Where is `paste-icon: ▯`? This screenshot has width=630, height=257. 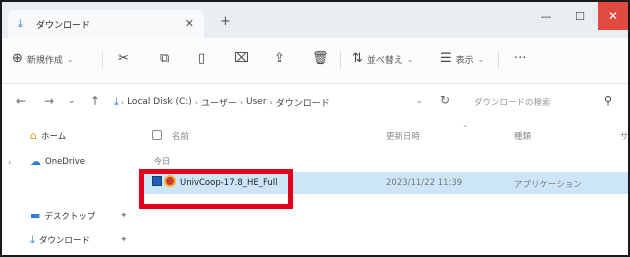 paste-icon: ▯ is located at coordinates (202, 58).